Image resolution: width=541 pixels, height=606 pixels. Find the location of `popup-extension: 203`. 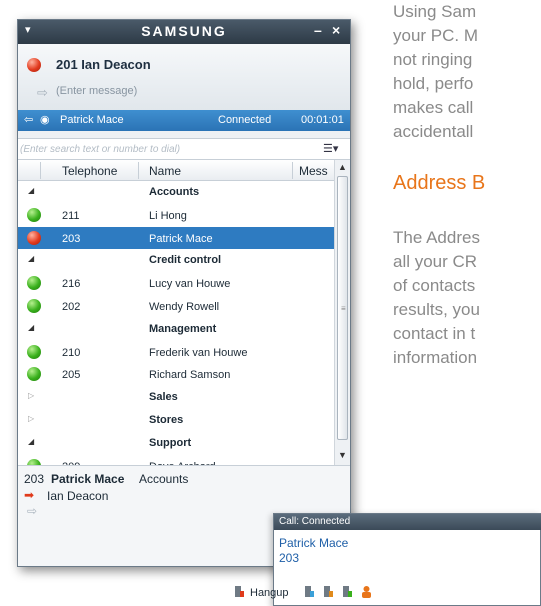

popup-extension: 203 is located at coordinates (289, 558).